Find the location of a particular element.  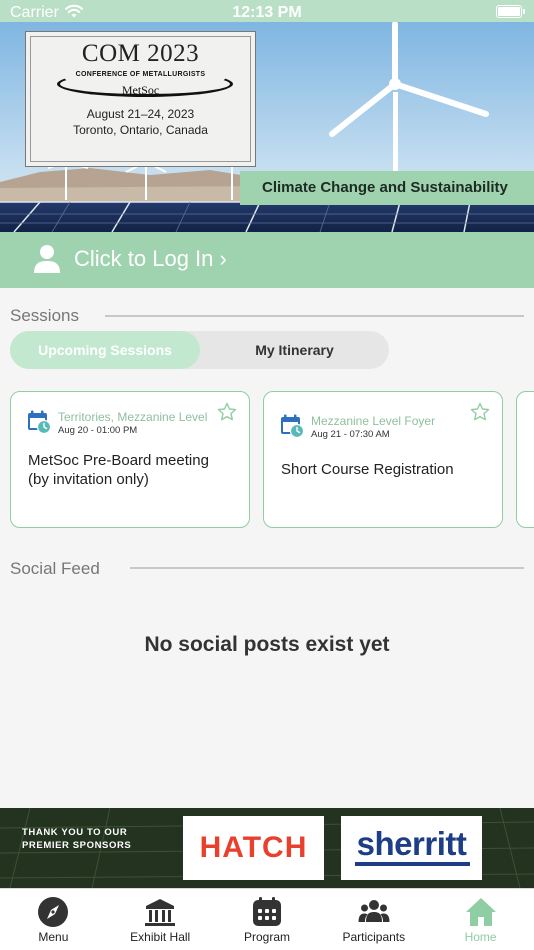

login-button: Click to Log In › is located at coordinates (267, 260).